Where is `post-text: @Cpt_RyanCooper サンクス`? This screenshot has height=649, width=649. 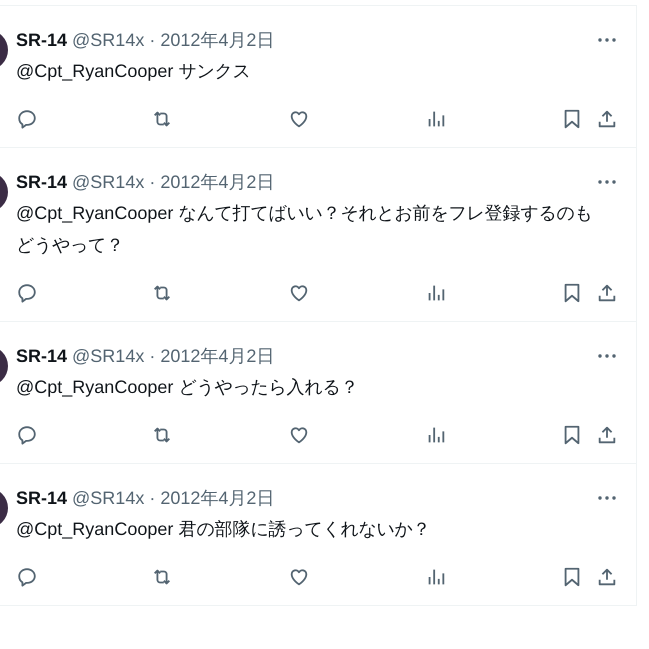 post-text: @Cpt_RyanCooper サンクス is located at coordinates (134, 71).